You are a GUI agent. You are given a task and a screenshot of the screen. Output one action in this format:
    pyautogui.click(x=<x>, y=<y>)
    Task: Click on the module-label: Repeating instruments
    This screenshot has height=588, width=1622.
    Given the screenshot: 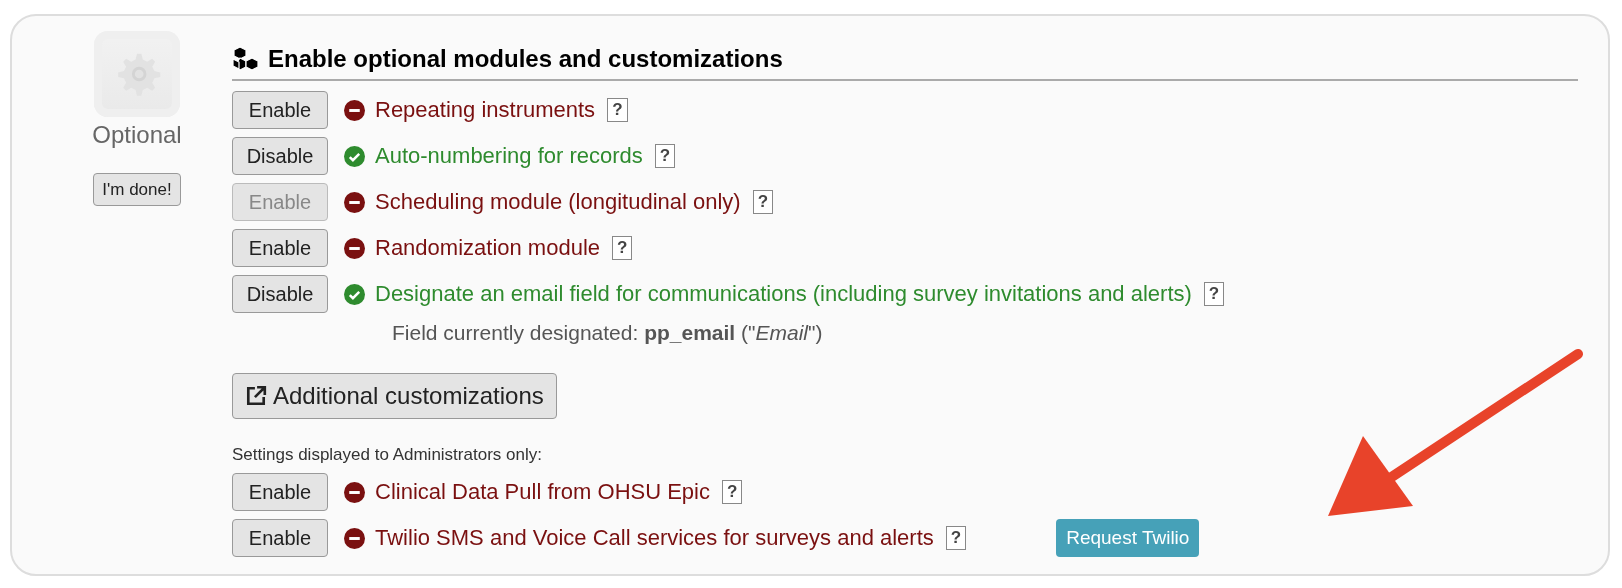 What is the action you would take?
    pyautogui.click(x=485, y=110)
    